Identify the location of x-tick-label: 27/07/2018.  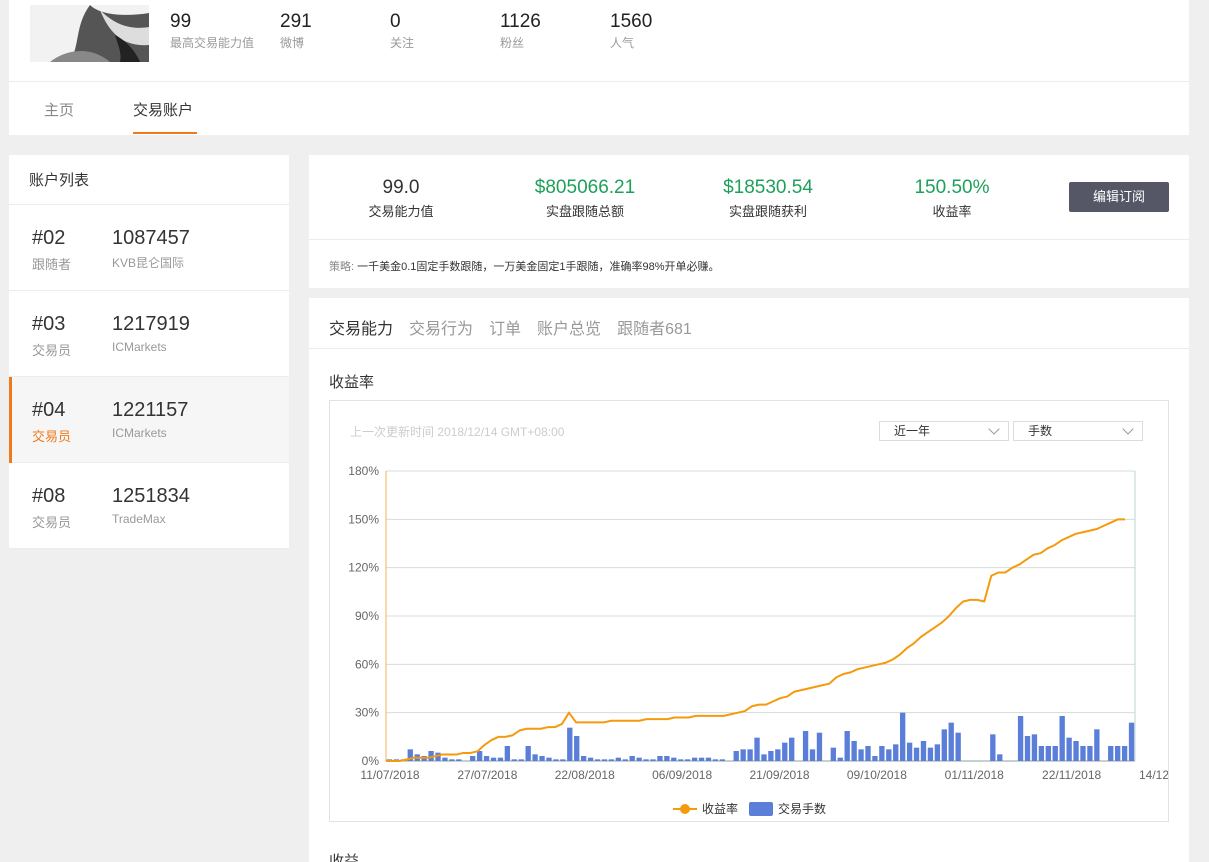
(487, 775).